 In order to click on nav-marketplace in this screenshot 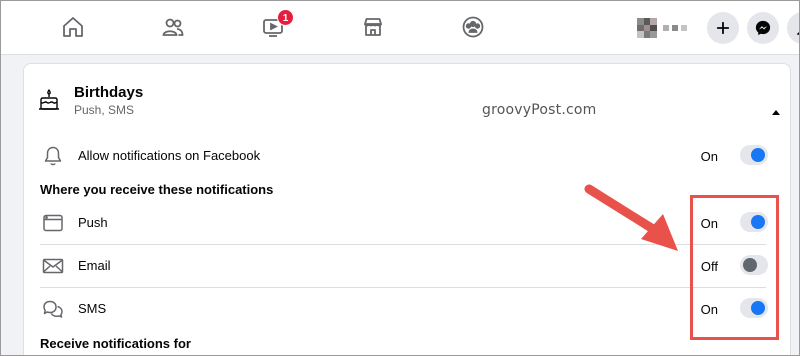, I will do `click(373, 27)`.